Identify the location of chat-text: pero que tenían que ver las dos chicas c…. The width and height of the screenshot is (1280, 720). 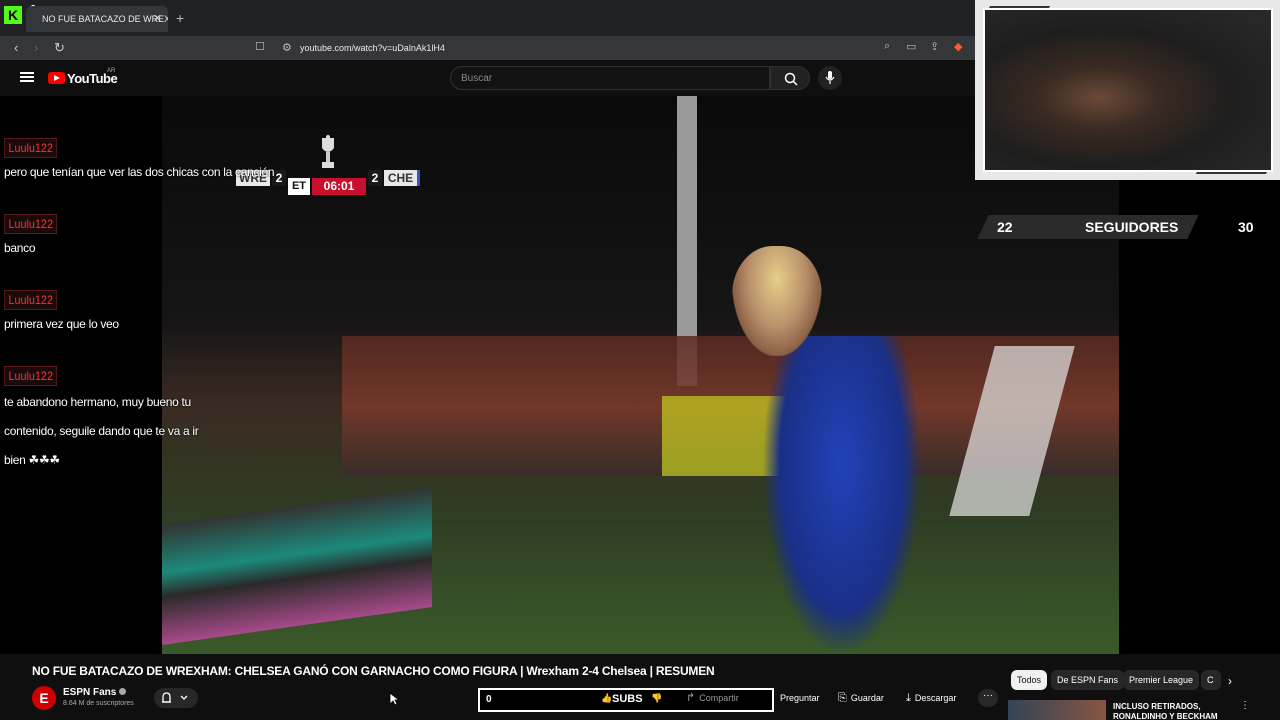
(139, 172).